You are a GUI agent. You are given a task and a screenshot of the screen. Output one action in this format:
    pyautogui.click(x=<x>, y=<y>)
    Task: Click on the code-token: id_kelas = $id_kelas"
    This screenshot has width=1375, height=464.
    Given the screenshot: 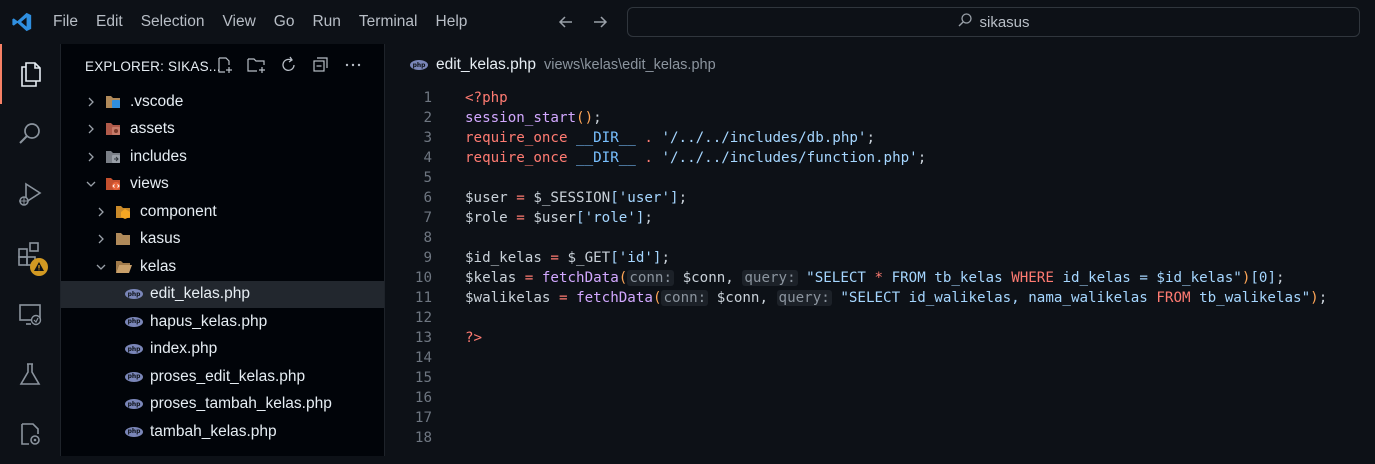 What is the action you would take?
    pyautogui.click(x=1147, y=278)
    